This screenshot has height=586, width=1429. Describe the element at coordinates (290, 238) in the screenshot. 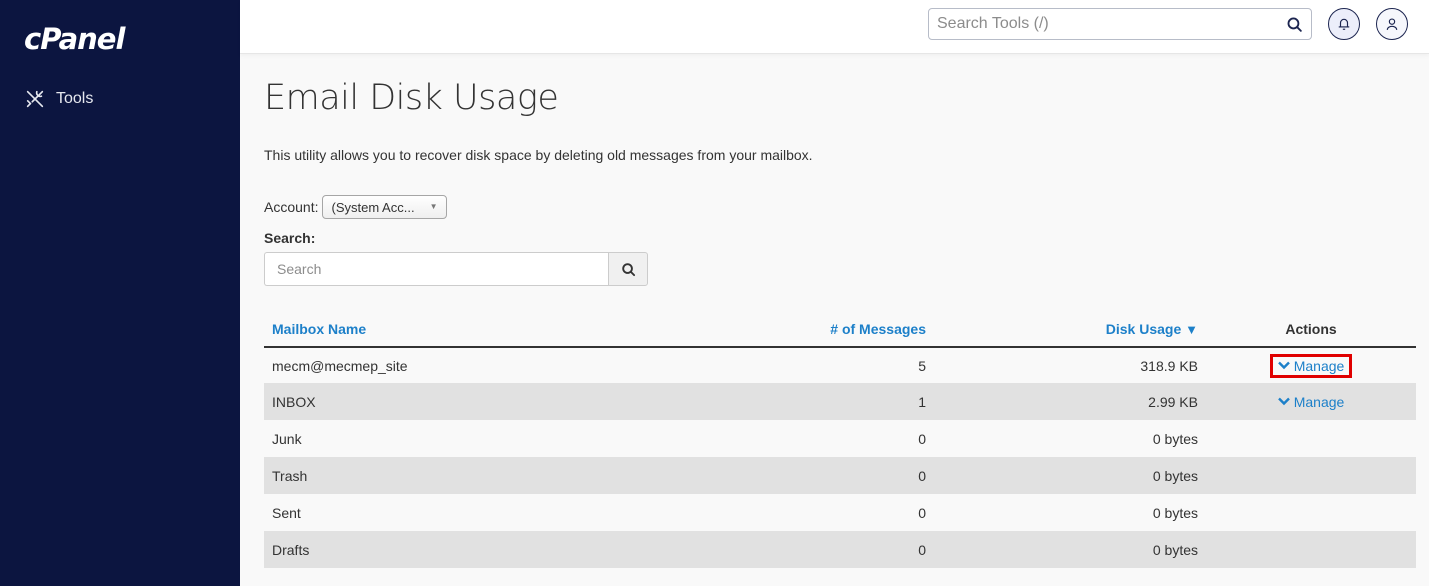

I see `search-label: Search:` at that location.